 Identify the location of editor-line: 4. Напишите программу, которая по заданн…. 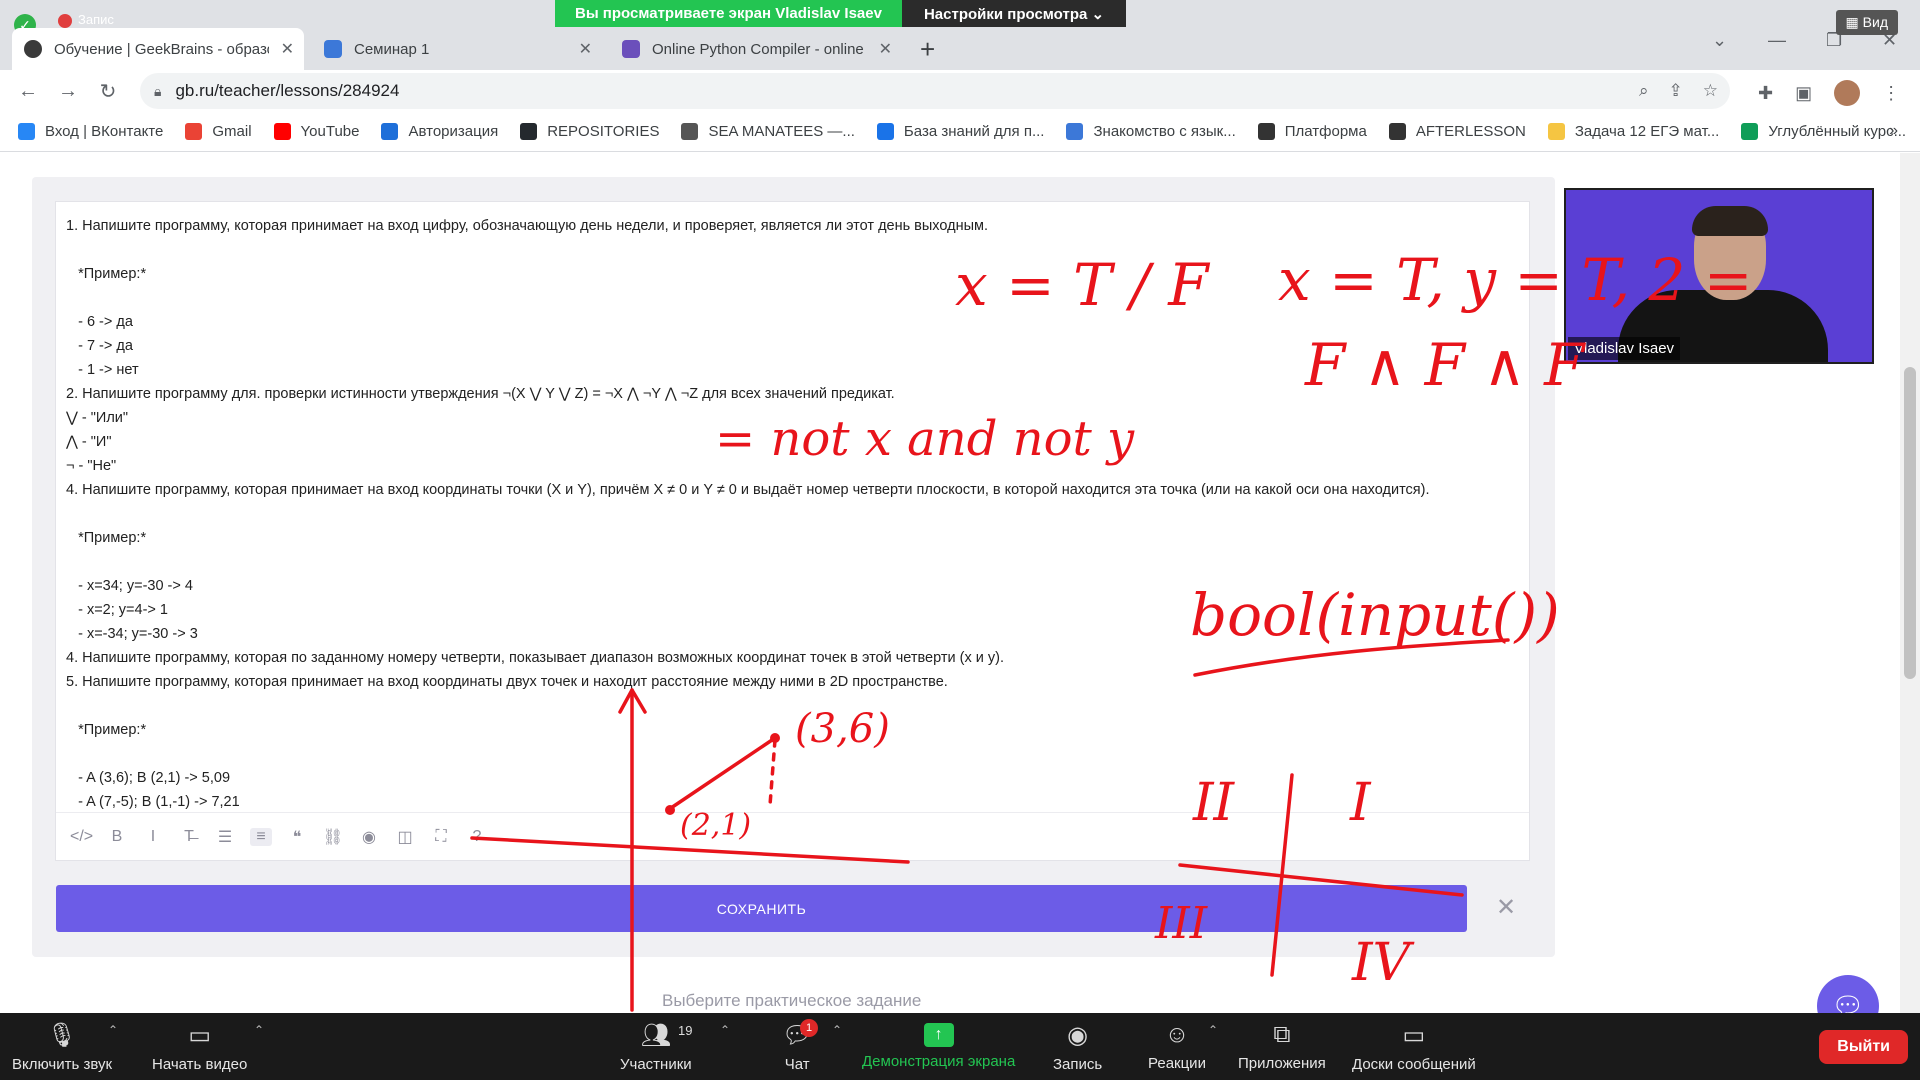
(535, 658).